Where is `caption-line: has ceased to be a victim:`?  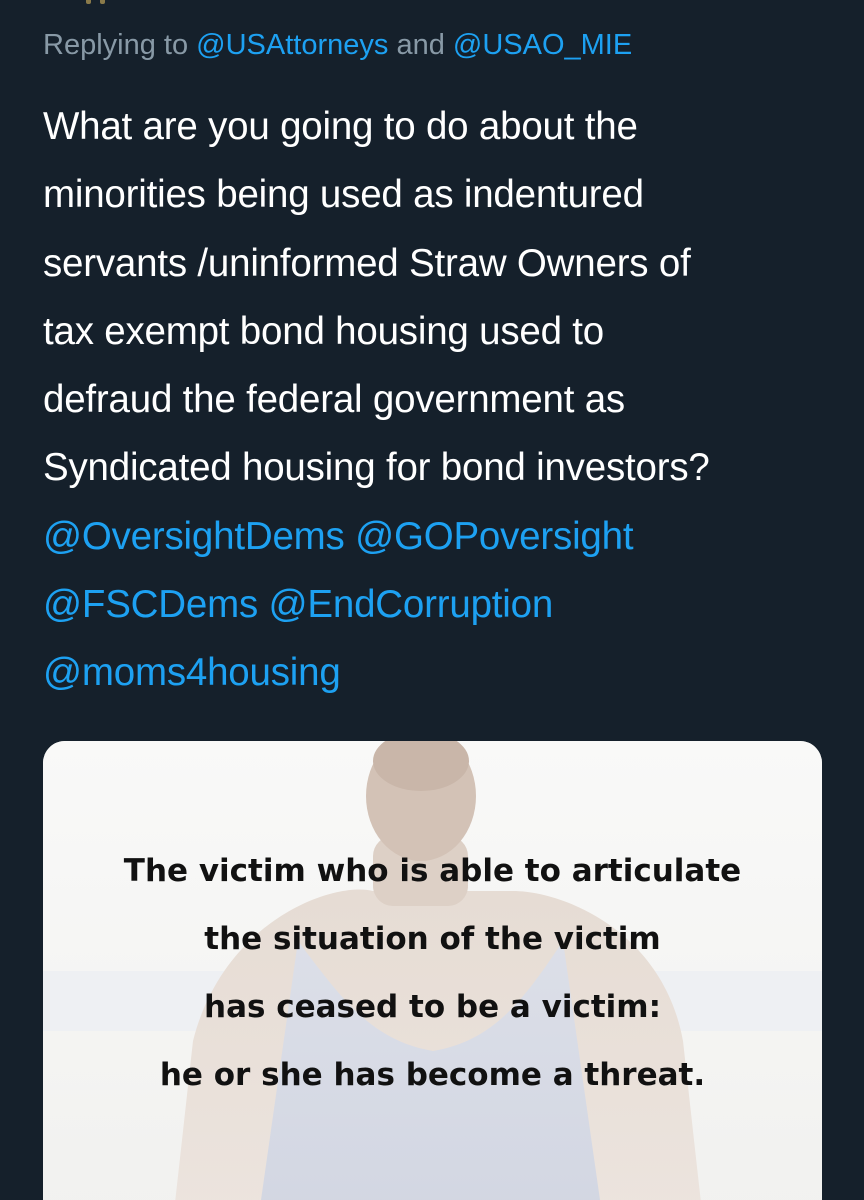
caption-line: has ceased to be a victim: is located at coordinates (432, 1007).